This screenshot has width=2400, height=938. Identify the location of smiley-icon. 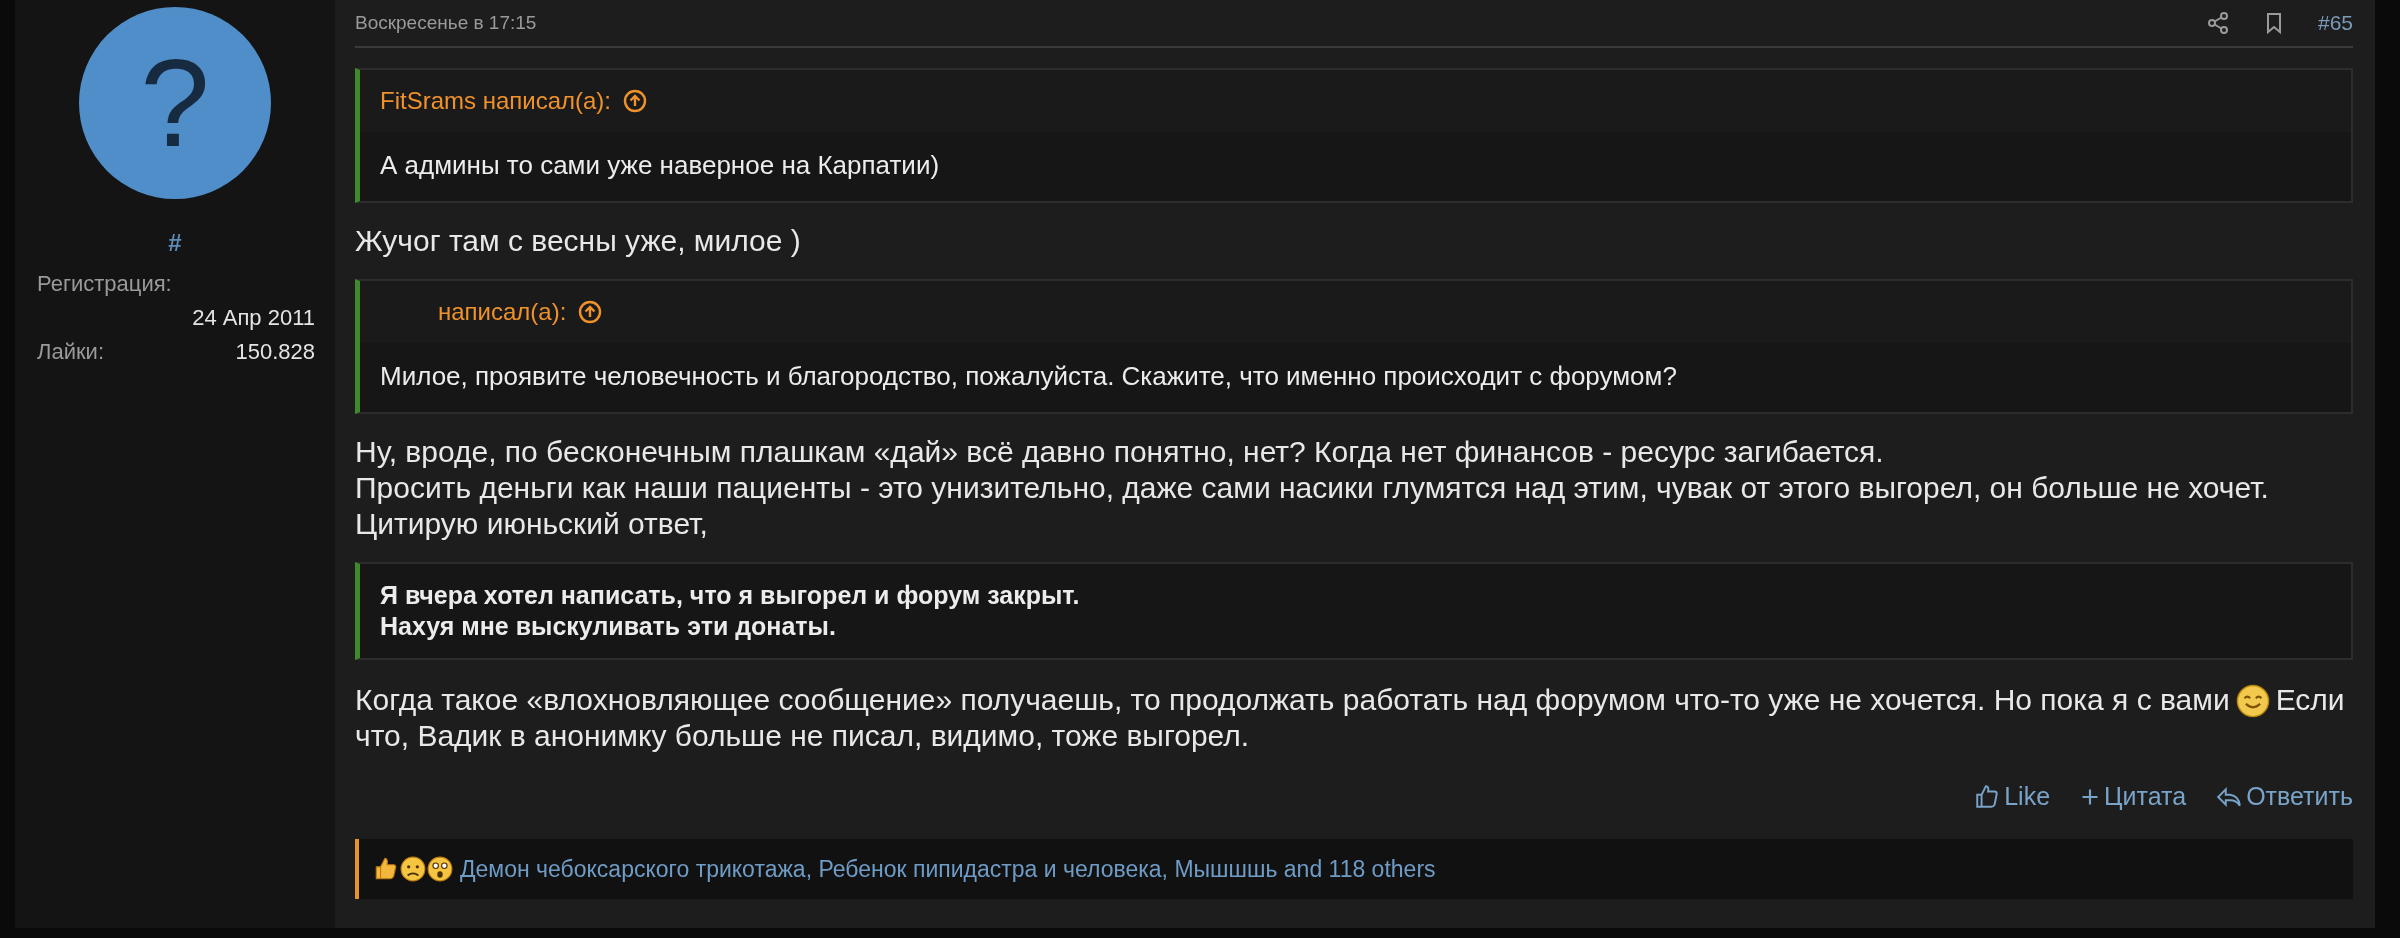
(2252, 701).